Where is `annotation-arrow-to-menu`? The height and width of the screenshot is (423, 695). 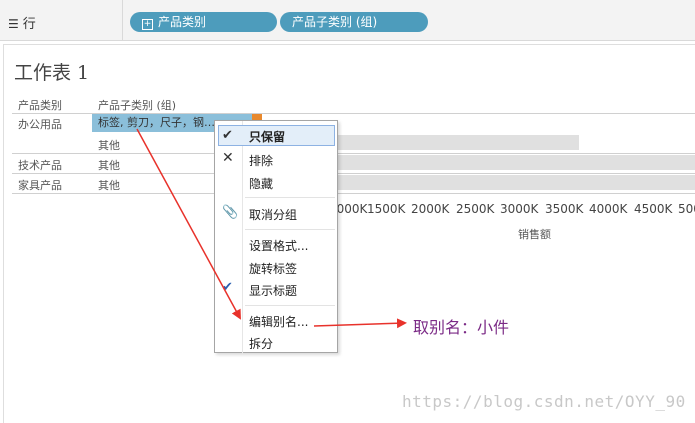
annotation-arrow-to-menu is located at coordinates (188, 224).